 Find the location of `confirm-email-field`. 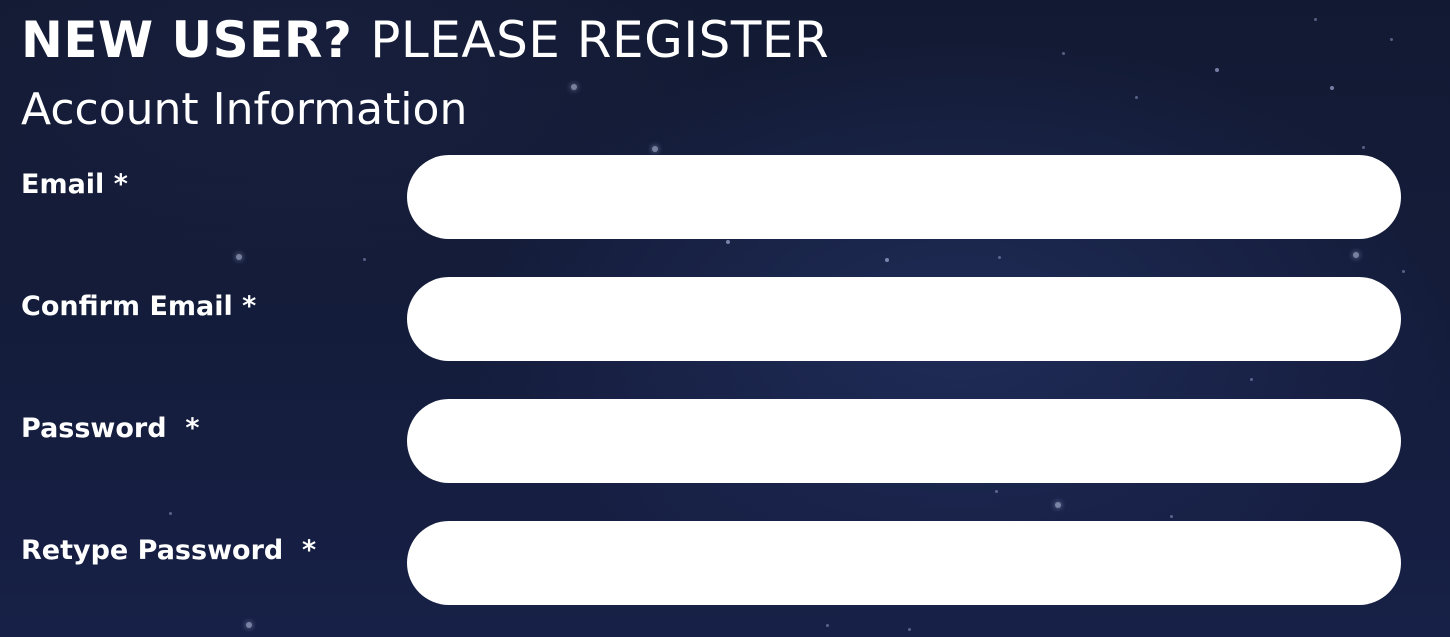

confirm-email-field is located at coordinates (904, 319).